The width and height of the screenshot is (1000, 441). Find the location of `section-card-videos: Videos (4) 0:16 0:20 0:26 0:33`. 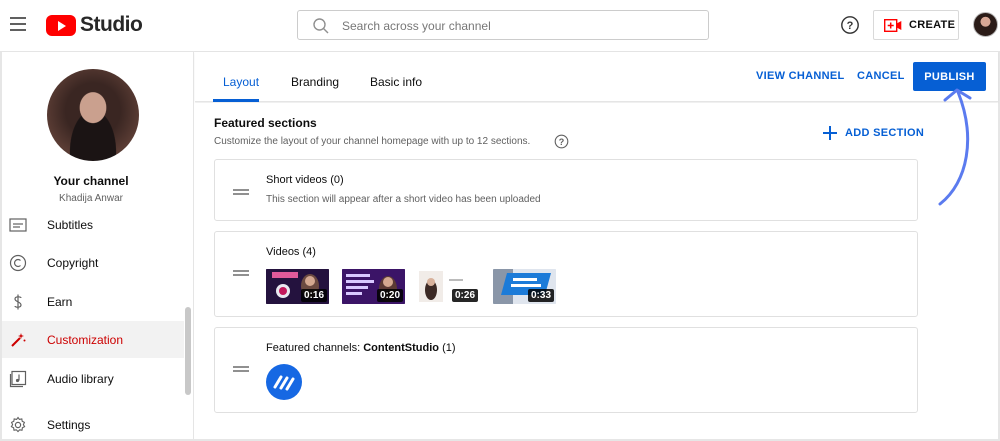

section-card-videos: Videos (4) 0:16 0:20 0:26 0:33 is located at coordinates (566, 274).